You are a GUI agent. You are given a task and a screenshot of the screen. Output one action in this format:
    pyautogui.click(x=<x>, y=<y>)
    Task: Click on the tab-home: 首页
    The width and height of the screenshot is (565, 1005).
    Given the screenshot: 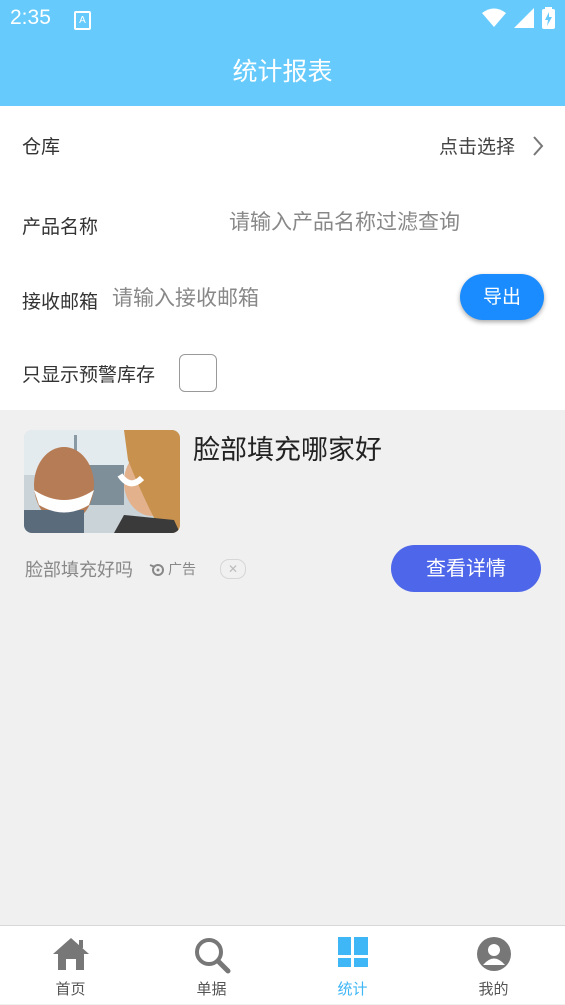 What is the action you would take?
    pyautogui.click(x=70, y=965)
    